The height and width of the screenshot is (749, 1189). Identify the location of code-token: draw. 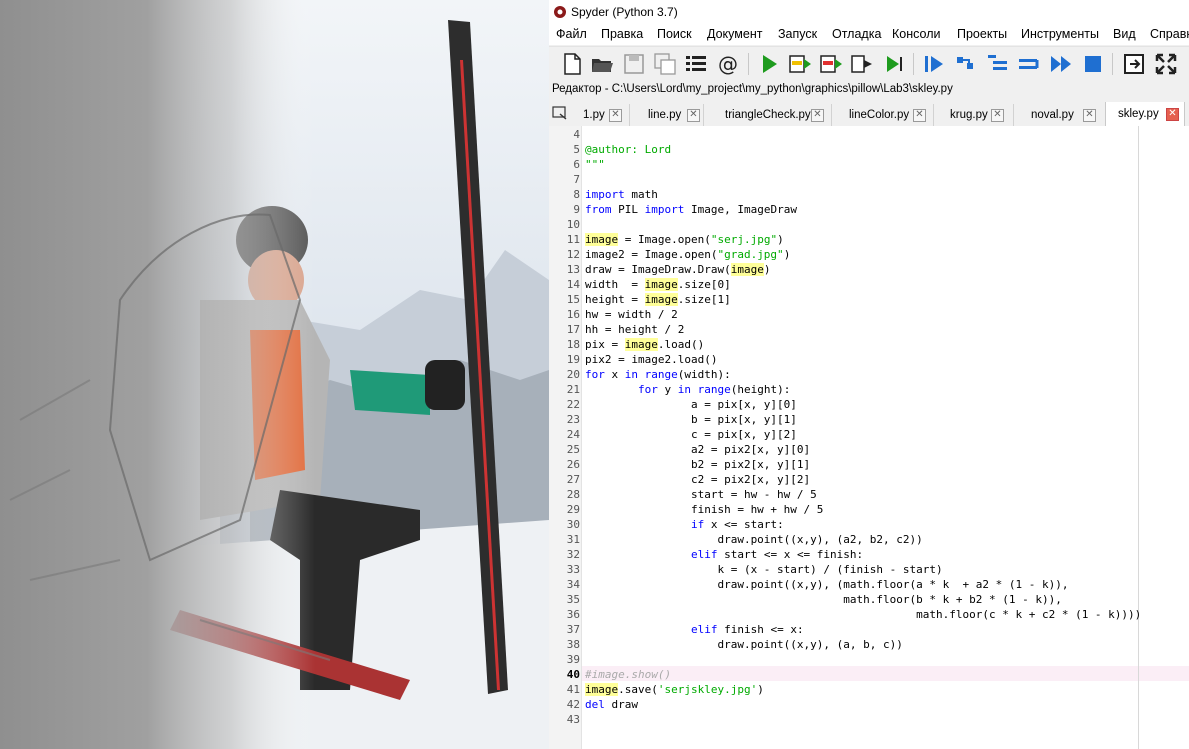
(621, 704).